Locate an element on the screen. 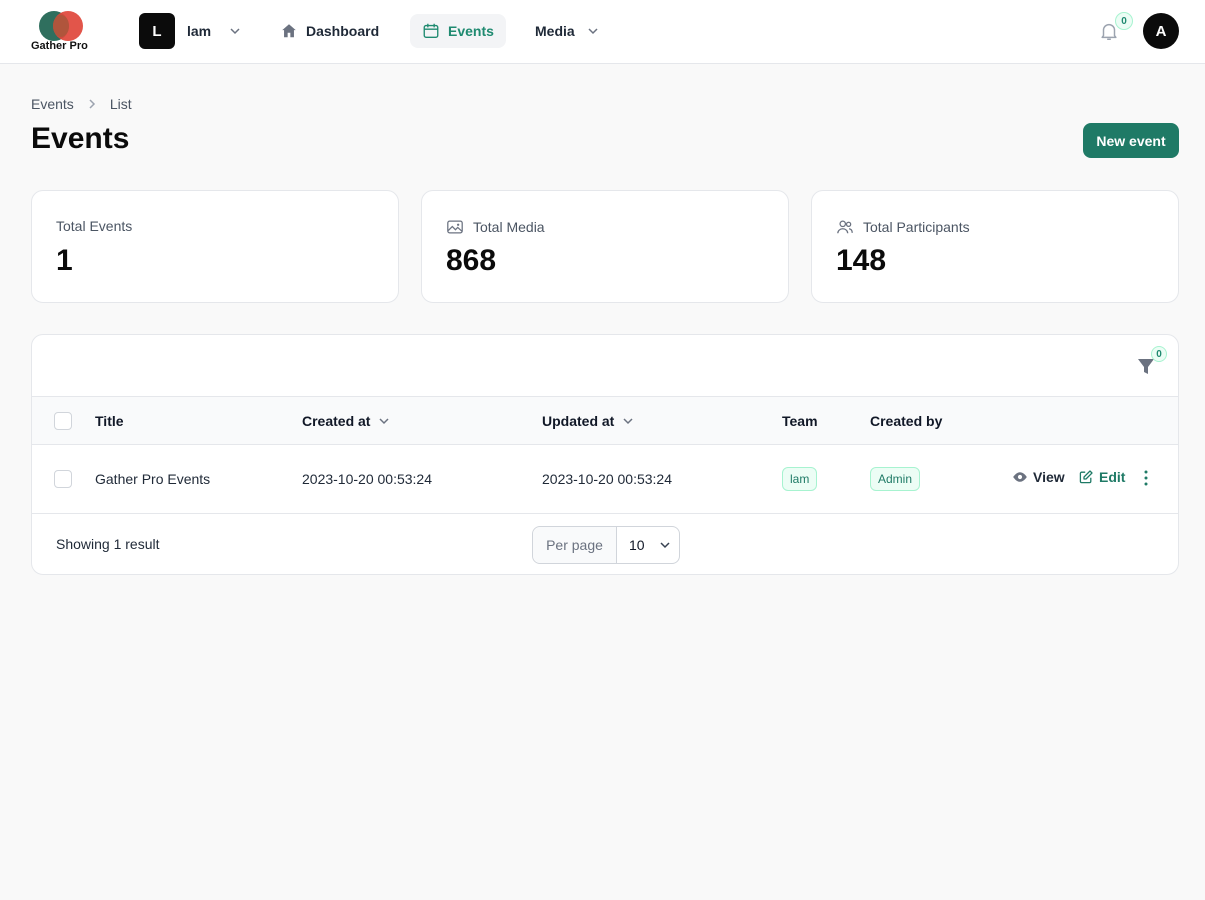 The width and height of the screenshot is (1205, 900). select-all-checkbox is located at coordinates (63, 421).